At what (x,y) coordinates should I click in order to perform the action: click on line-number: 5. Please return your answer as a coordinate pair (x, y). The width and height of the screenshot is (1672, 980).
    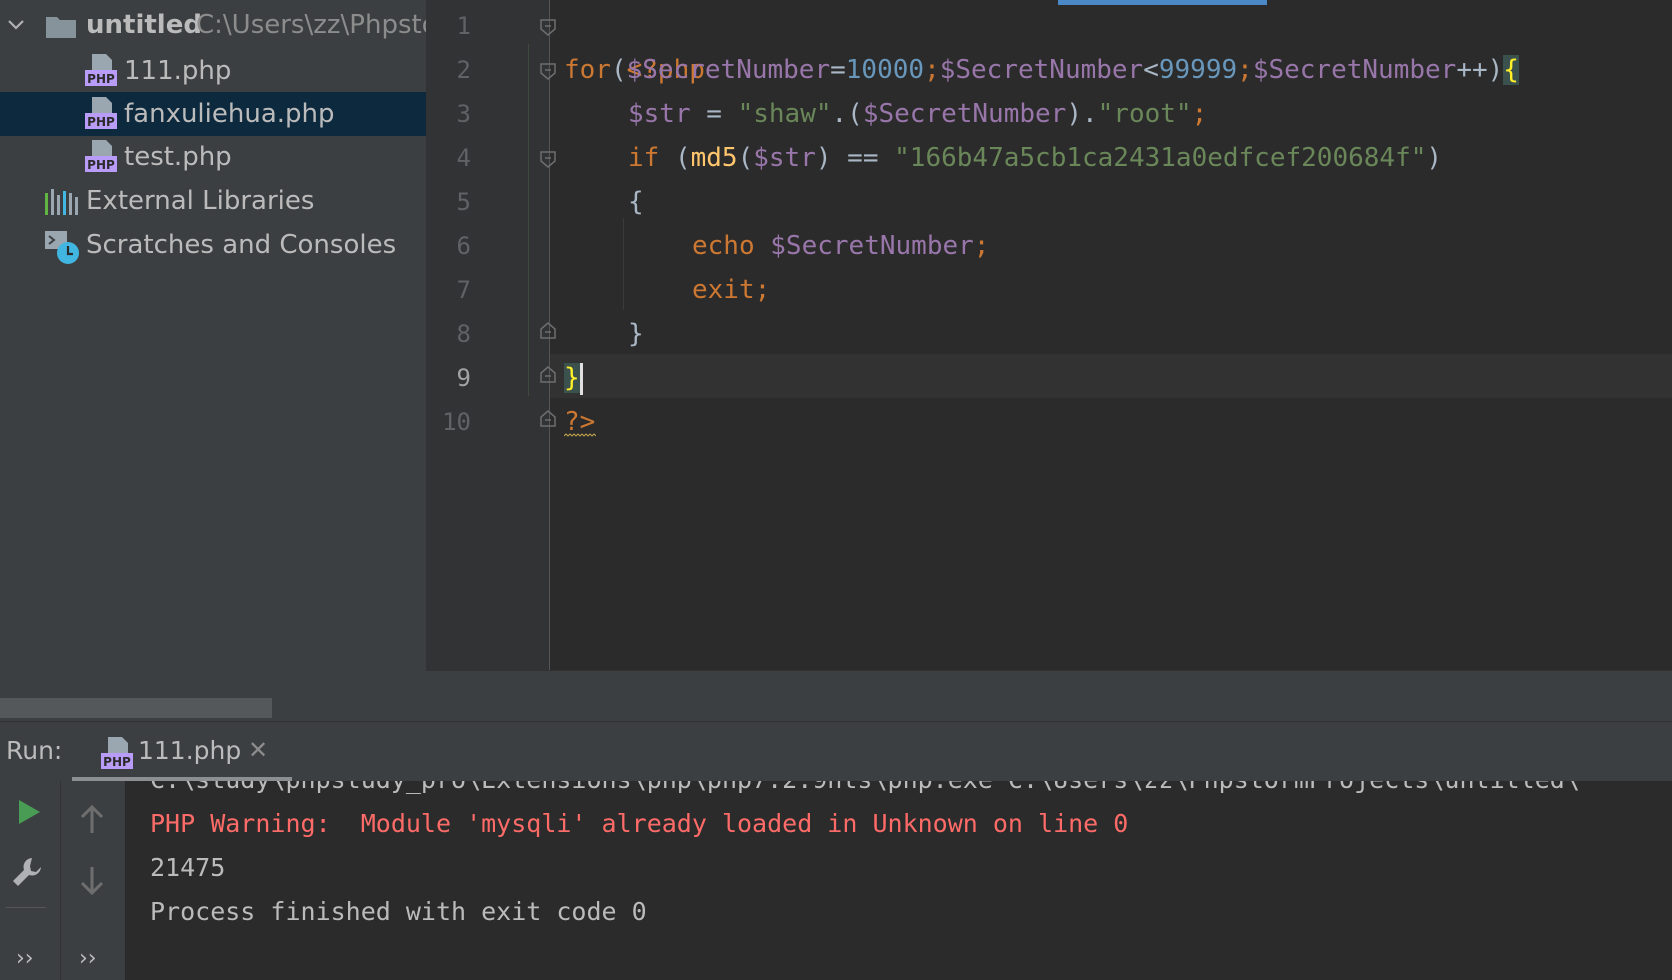
    Looking at the image, I should click on (463, 202).